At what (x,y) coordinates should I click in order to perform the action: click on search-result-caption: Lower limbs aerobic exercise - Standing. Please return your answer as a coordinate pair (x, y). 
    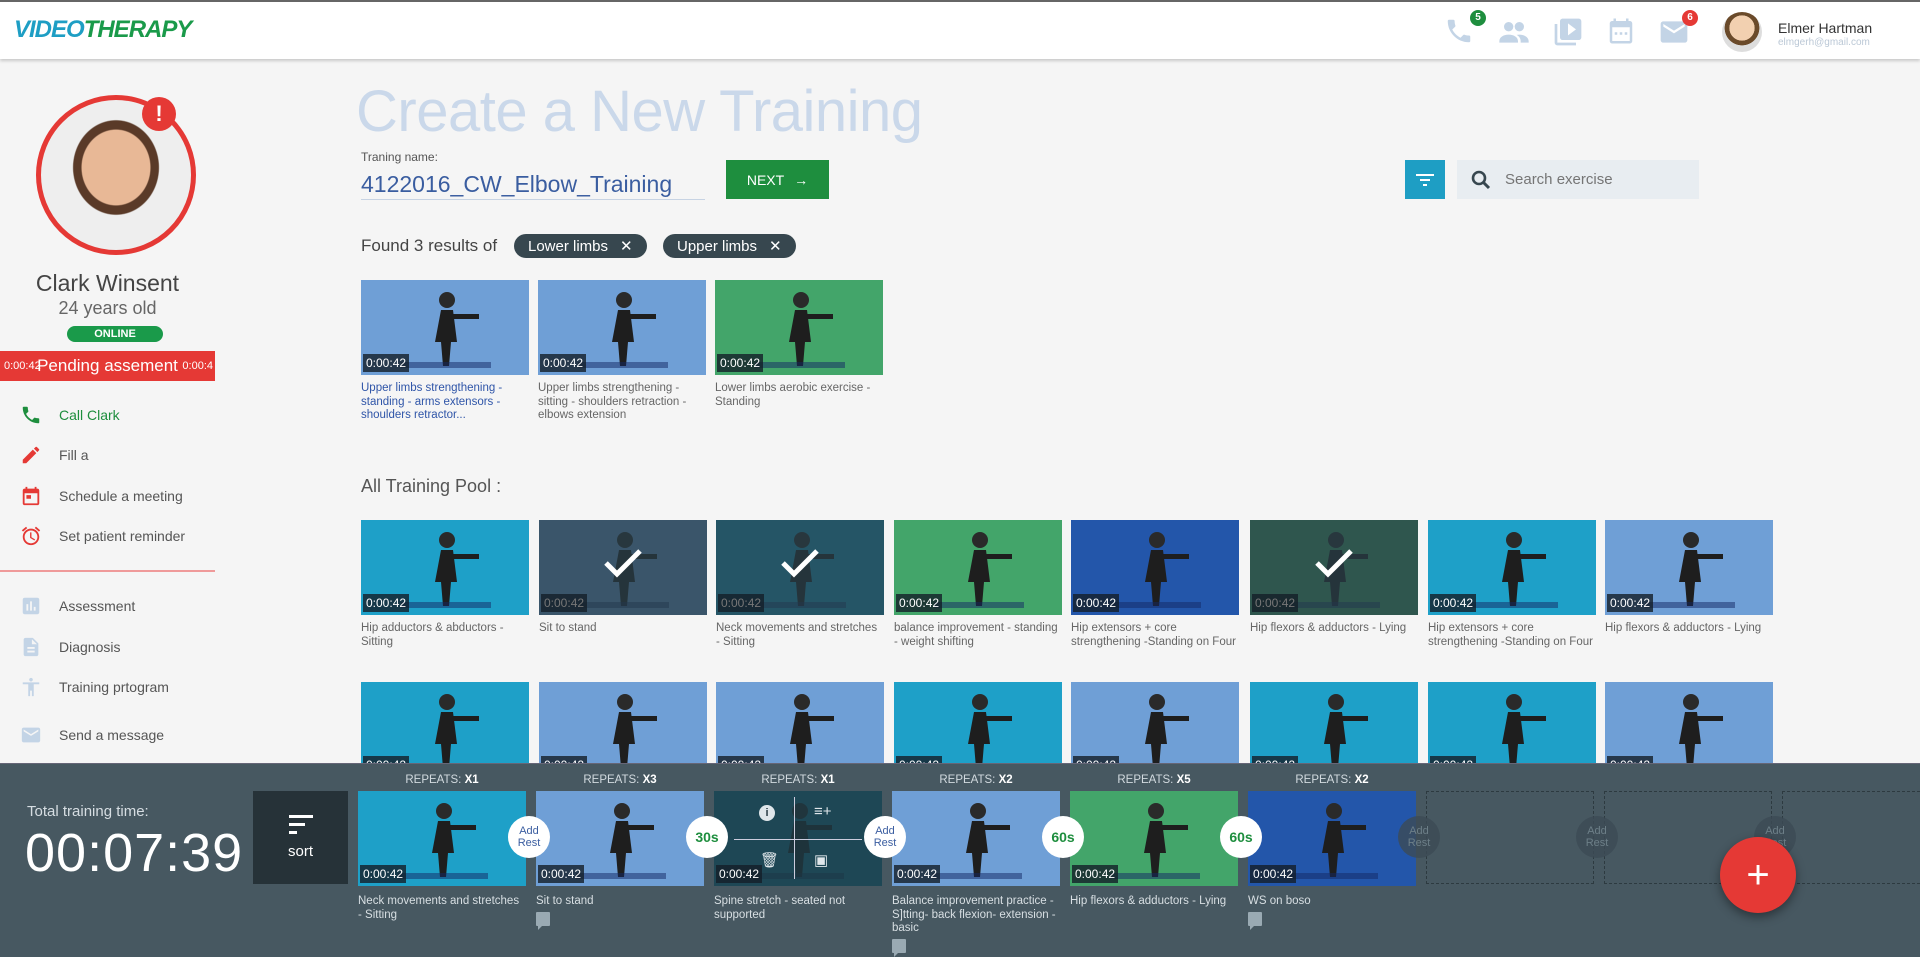
    Looking at the image, I should click on (799, 395).